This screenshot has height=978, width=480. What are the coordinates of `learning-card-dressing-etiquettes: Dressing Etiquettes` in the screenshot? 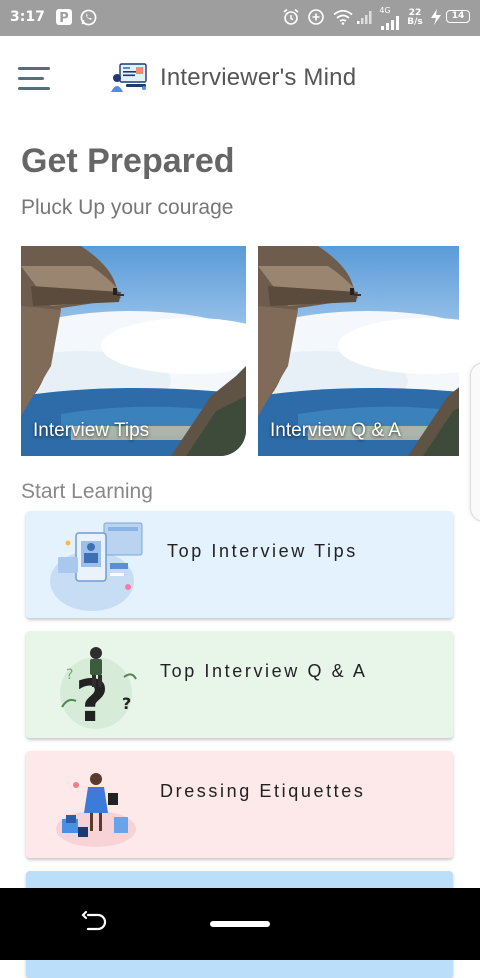 It's located at (239, 804).